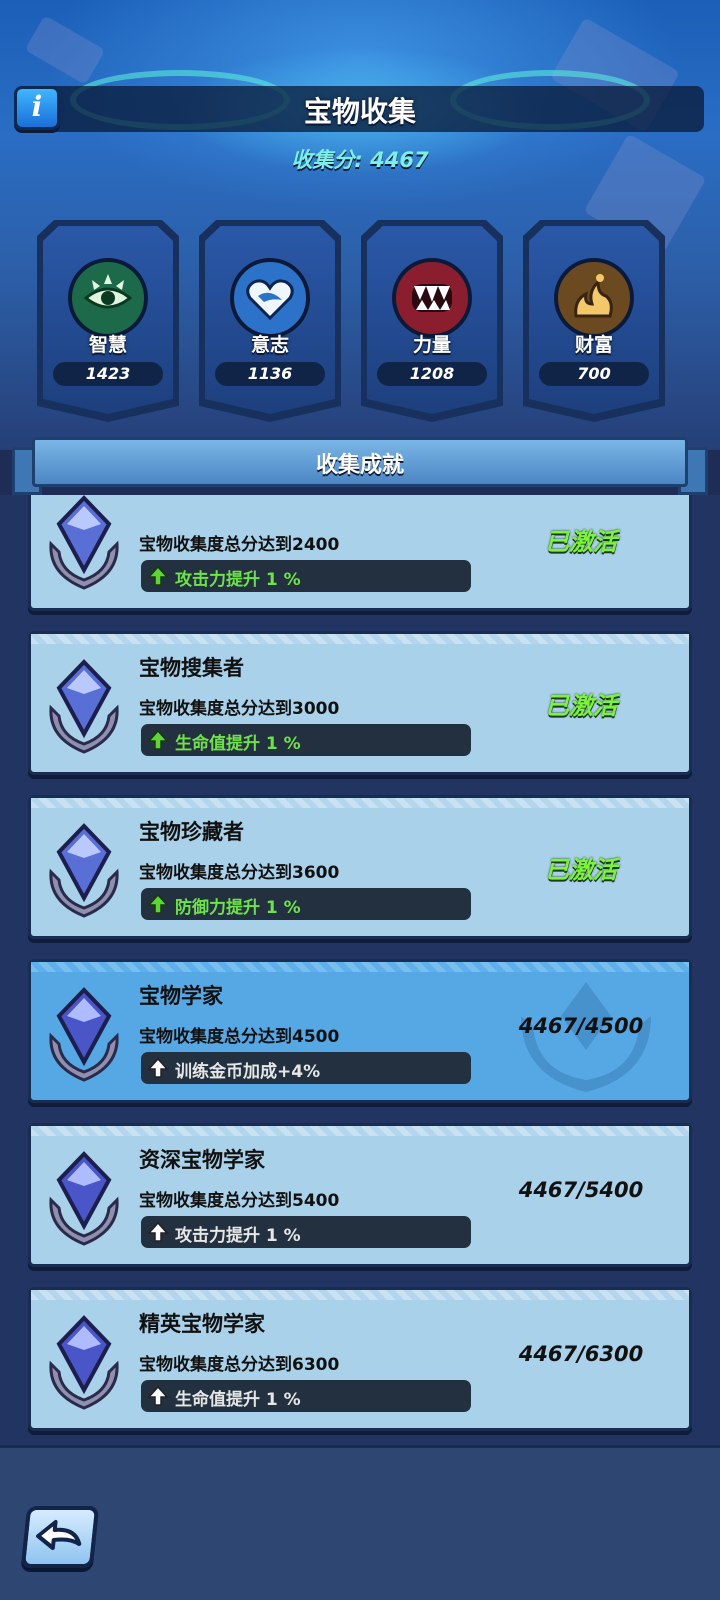 The width and height of the screenshot is (720, 1600). Describe the element at coordinates (360, 160) in the screenshot. I see `collection-score: 收集分: 4467` at that location.